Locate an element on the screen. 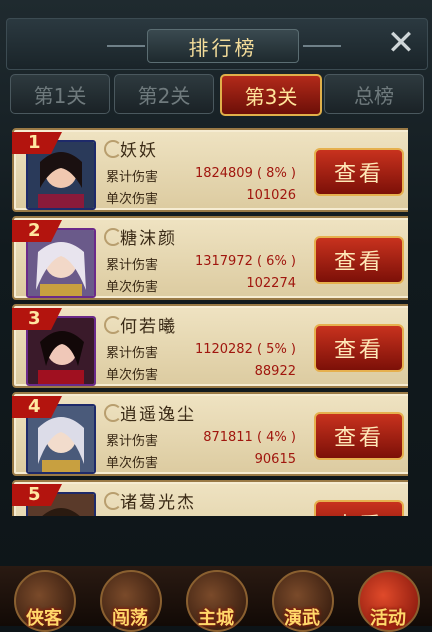  page-title: 排行榜 is located at coordinates (223, 46).